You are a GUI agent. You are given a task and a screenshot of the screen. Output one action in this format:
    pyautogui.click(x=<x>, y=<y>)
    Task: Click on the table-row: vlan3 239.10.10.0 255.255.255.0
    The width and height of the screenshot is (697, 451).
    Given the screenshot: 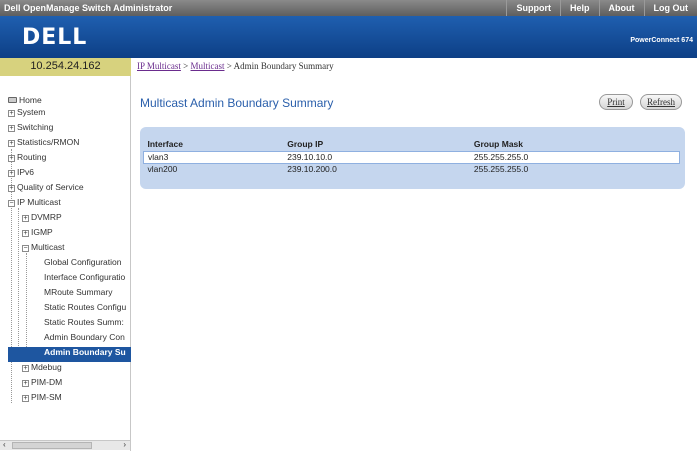 What is the action you would take?
    pyautogui.click(x=411, y=157)
    